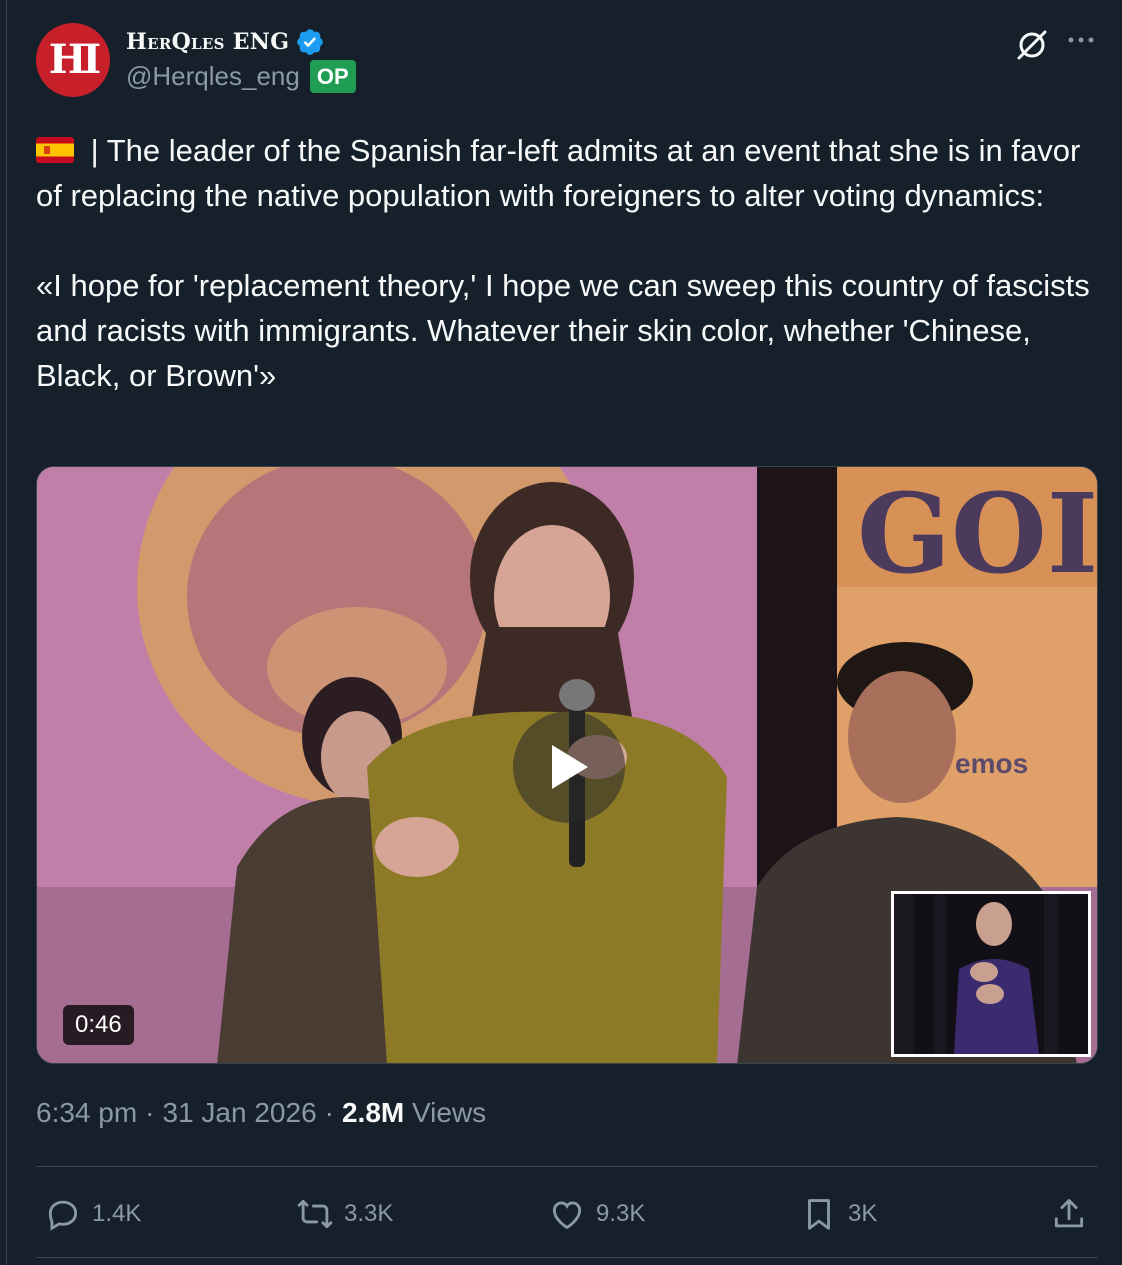 This screenshot has width=1122, height=1265. I want to click on tweet-time: 6:34 pm, so click(86, 1113).